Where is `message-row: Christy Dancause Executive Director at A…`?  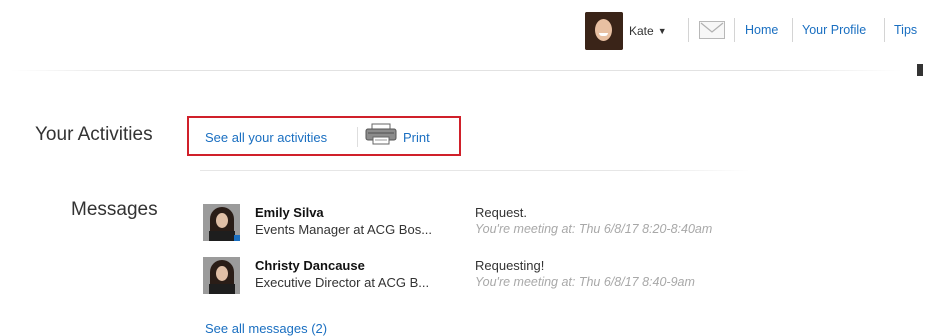 message-row: Christy Dancause Executive Director at A… is located at coordinates (493, 276).